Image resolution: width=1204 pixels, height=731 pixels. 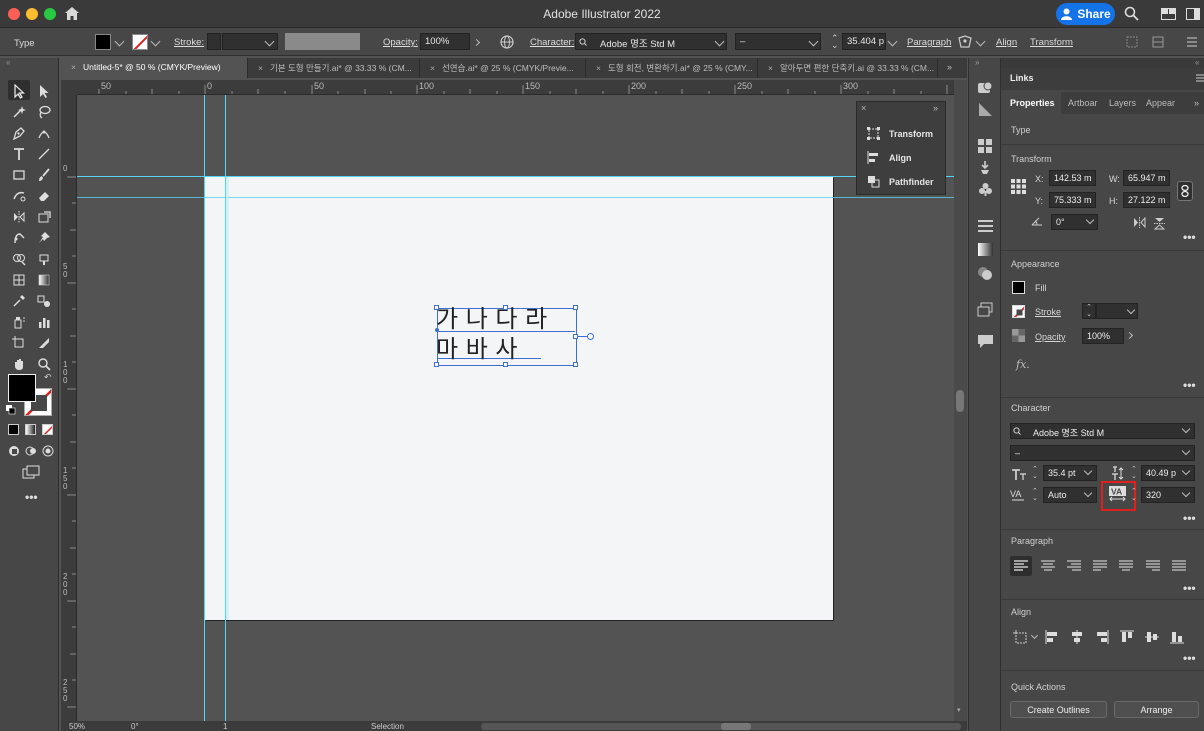 What do you see at coordinates (44, 154) in the screenshot?
I see `line-segment-tool-icon` at bounding box center [44, 154].